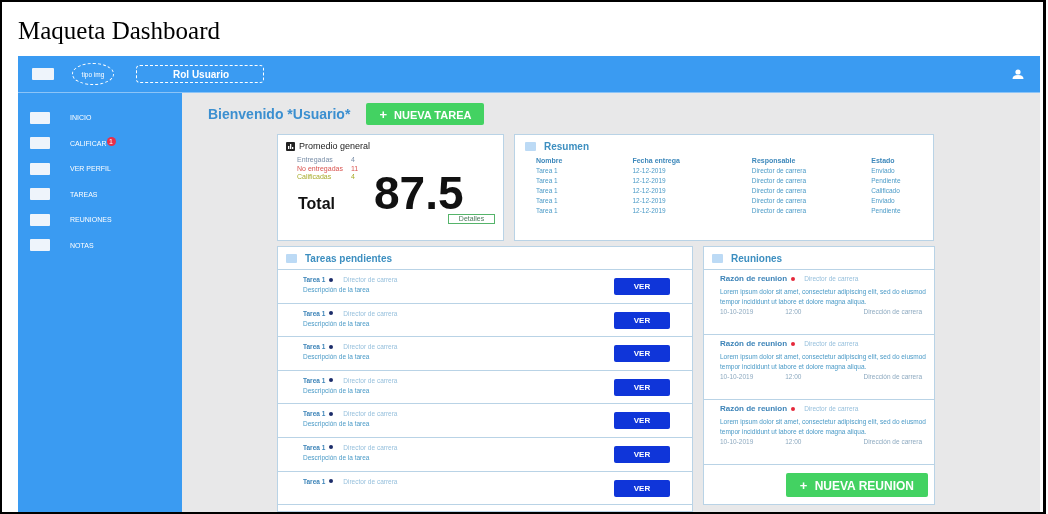 This screenshot has height=514, width=1048. What do you see at coordinates (349, 258) in the screenshot?
I see `card-title: Tareas pendientes` at bounding box center [349, 258].